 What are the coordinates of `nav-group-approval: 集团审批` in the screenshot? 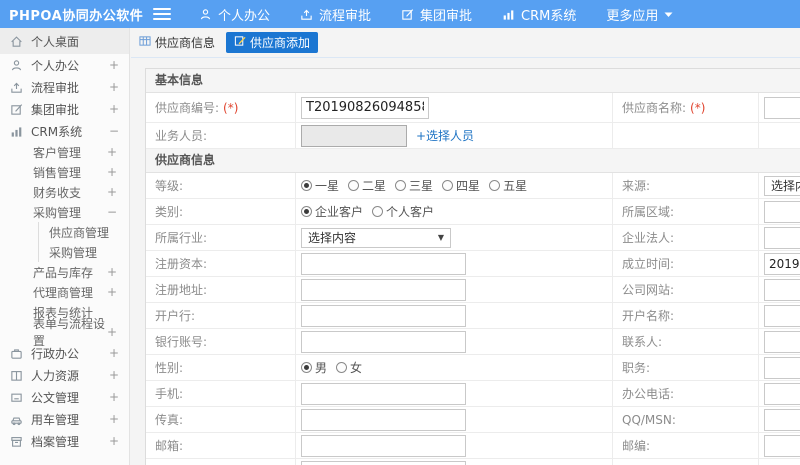 It's located at (436, 14).